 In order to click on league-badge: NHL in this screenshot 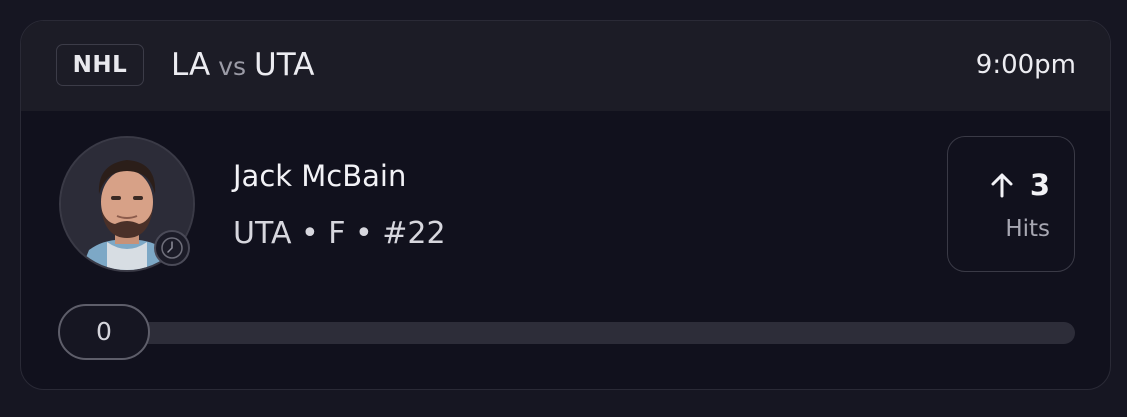, I will do `click(100, 65)`.